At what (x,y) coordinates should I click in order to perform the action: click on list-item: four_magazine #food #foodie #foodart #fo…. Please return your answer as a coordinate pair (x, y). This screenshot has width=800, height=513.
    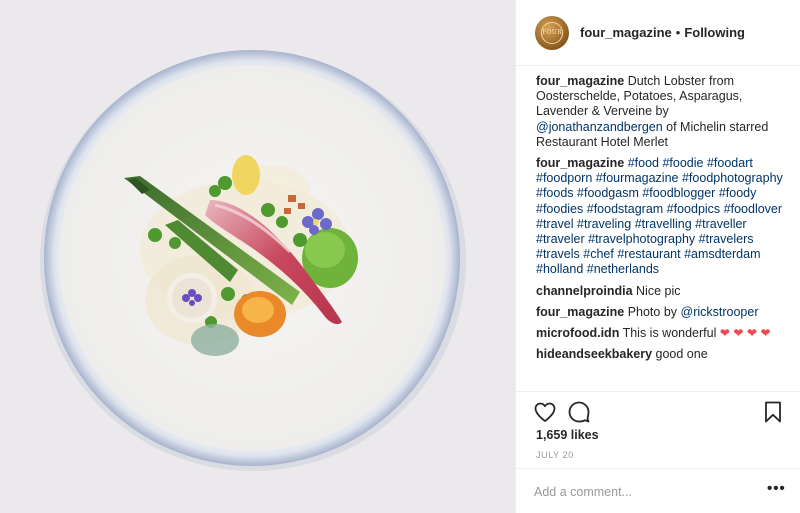
    Looking at the image, I should click on (663, 217).